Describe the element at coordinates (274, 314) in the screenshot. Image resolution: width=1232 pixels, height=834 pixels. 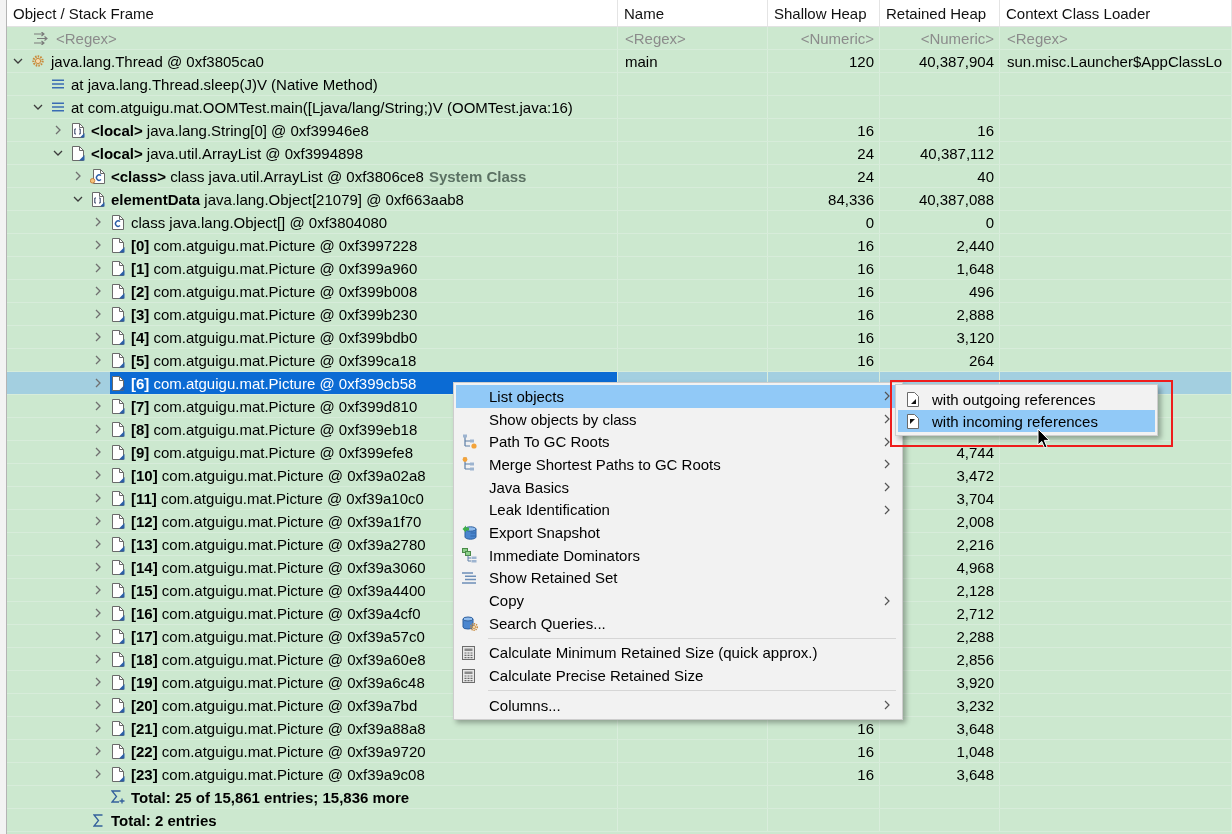
I see `object-label: [3] com.atguigu.mat.Picture @ 0xf399b230` at that location.